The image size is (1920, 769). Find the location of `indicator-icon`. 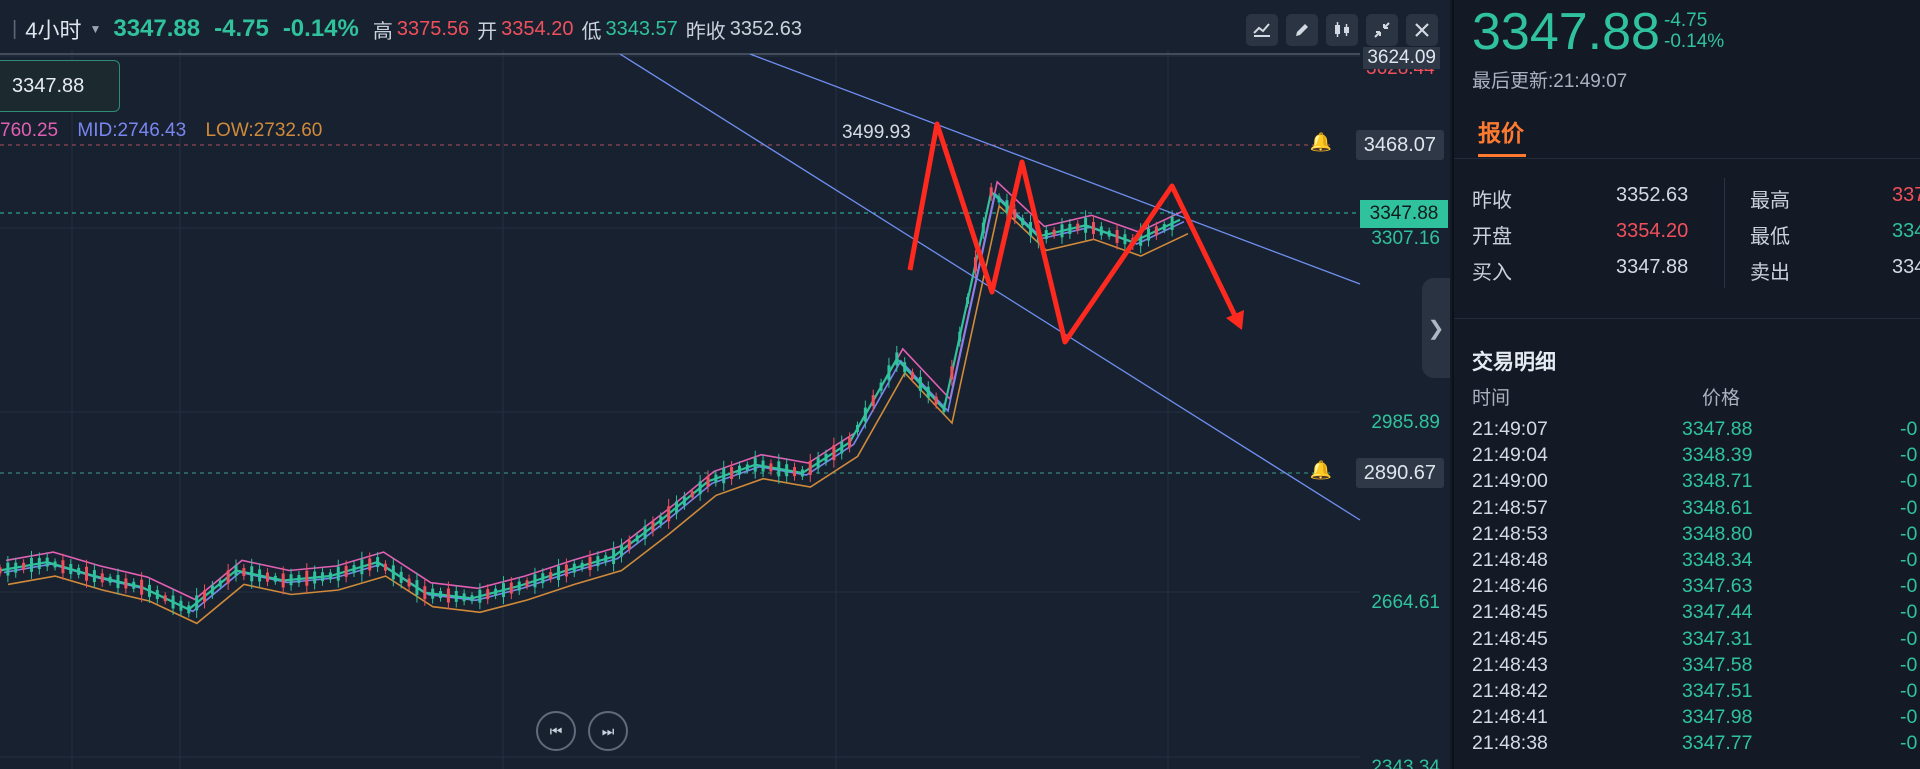

indicator-icon is located at coordinates (1262, 30).